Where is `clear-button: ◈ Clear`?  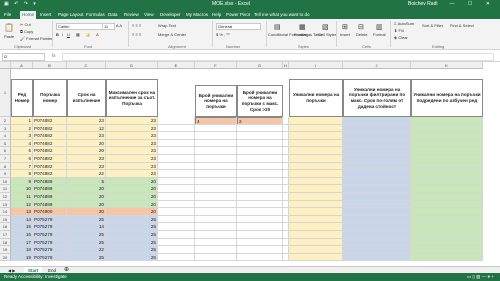
clear-button: ◈ Clear is located at coordinates (401, 37).